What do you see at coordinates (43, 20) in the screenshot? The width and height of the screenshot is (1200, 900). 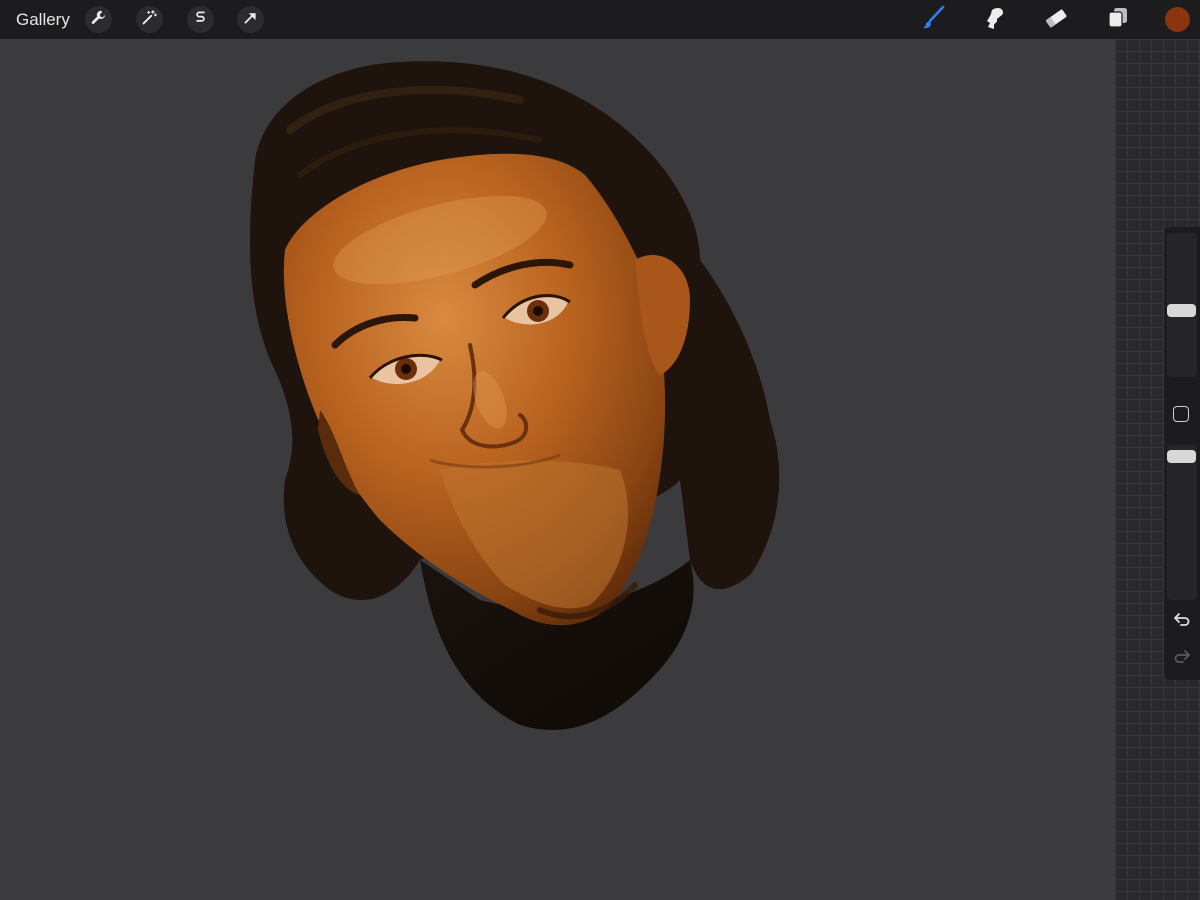 I see `gallery-button: Gallery` at bounding box center [43, 20].